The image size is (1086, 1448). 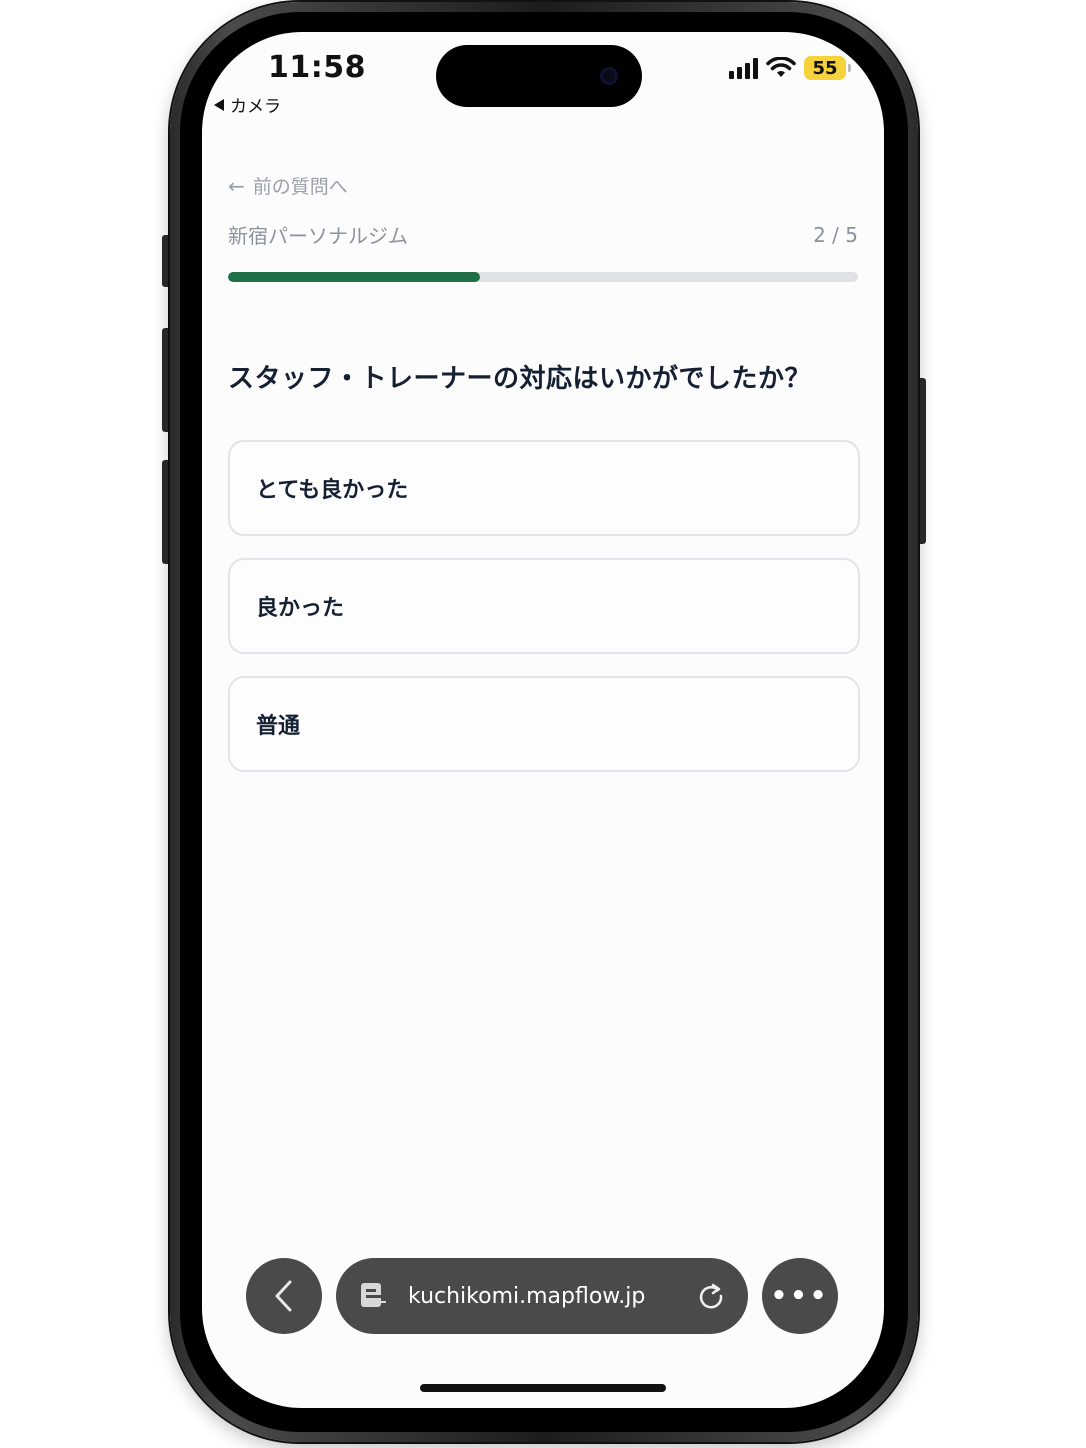 I want to click on previous-question-link: ← 前の質問へ, so click(x=288, y=185).